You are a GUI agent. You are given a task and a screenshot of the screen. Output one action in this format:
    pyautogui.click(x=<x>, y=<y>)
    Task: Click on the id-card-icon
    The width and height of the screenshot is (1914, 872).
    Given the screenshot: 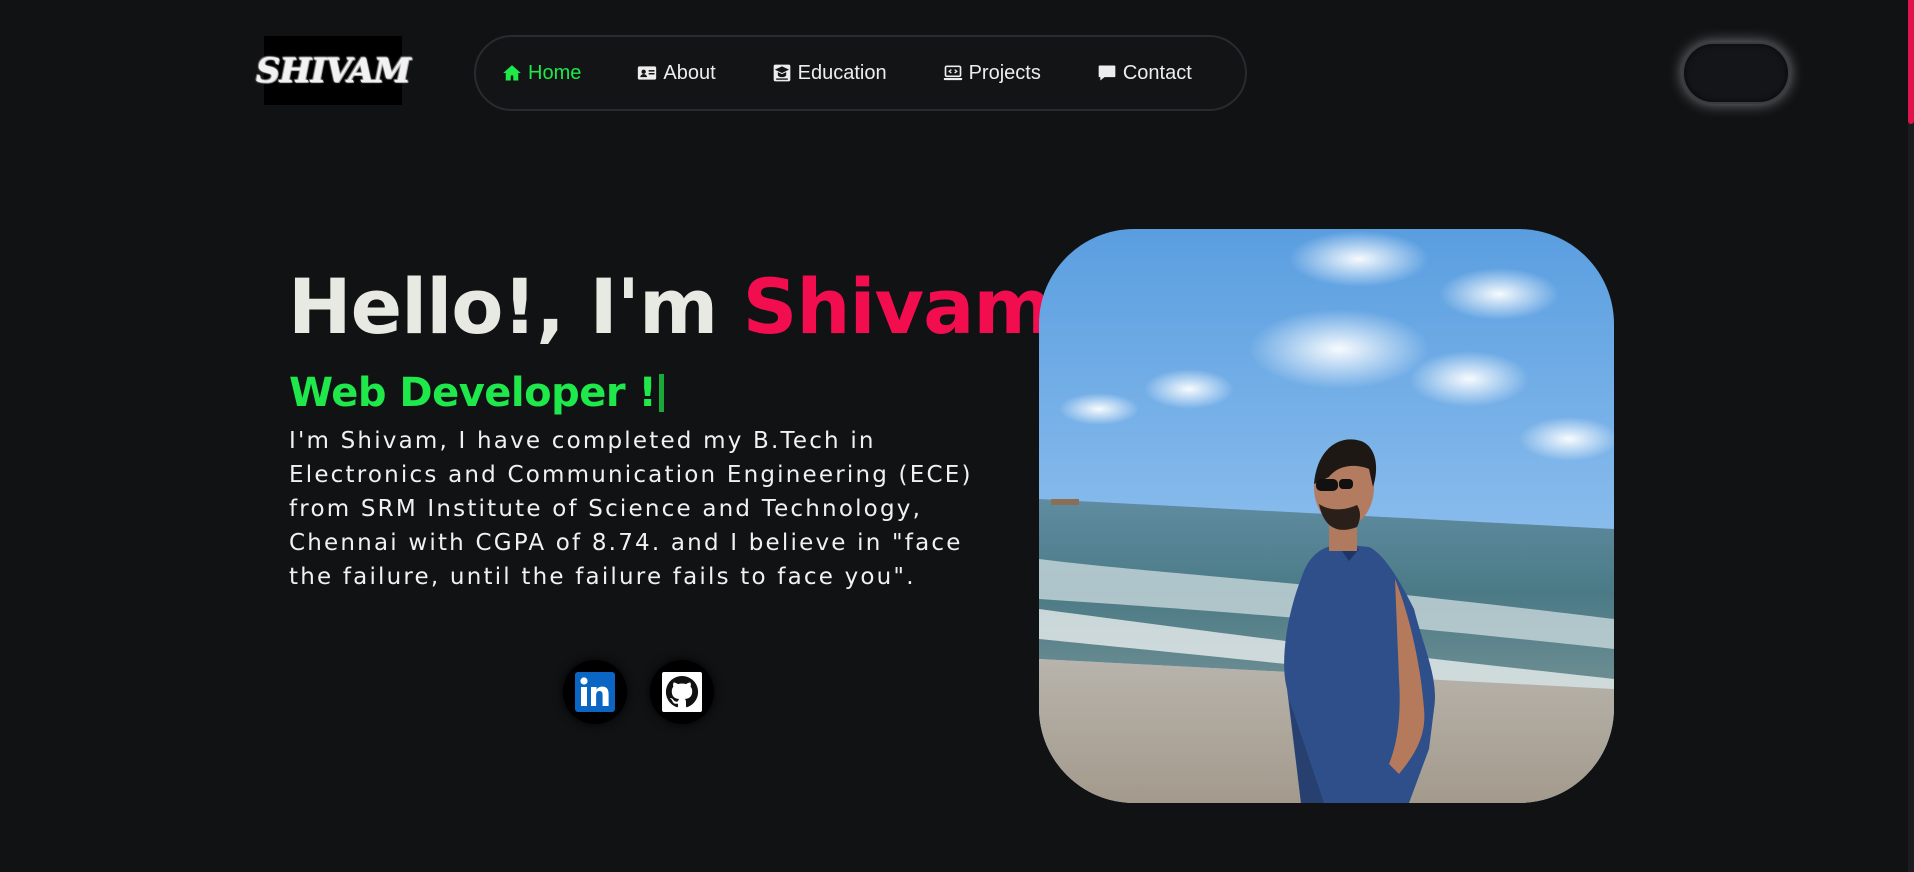 What is the action you would take?
    pyautogui.click(x=647, y=73)
    